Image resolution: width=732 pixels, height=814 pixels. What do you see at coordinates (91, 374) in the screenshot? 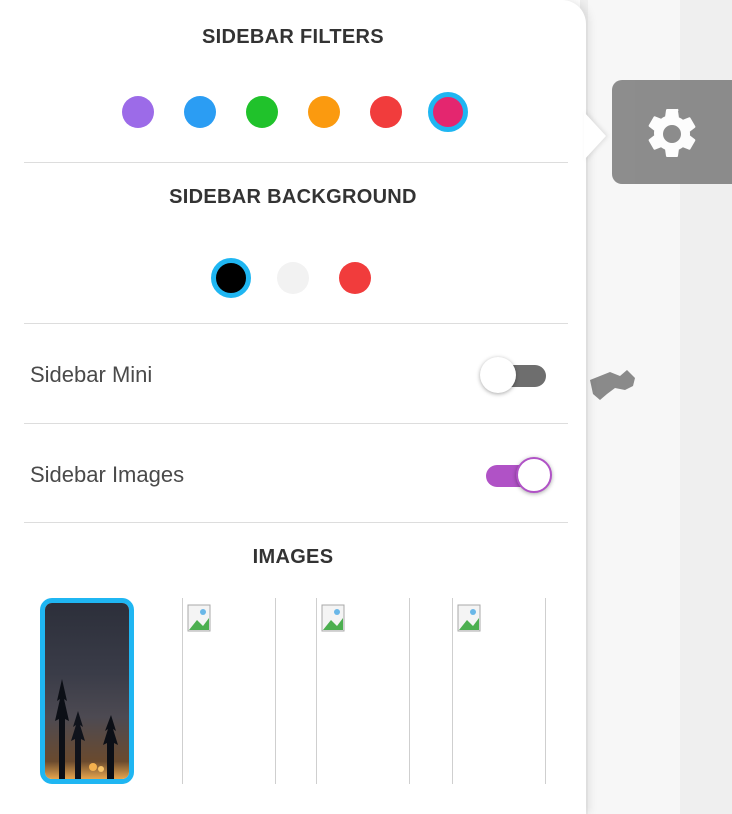
I see `sidebar-mini-label: Sidebar Mini` at bounding box center [91, 374].